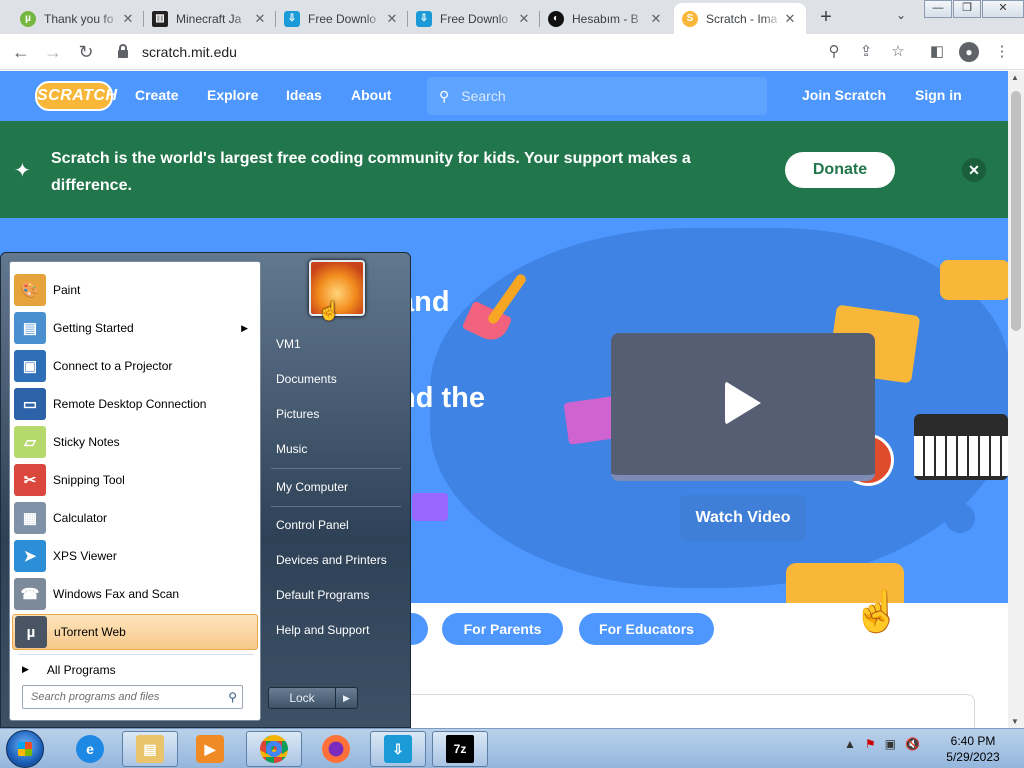 The height and width of the screenshot is (768, 1024). Describe the element at coordinates (135, 556) in the screenshot. I see `program-xps-viewer: ➤ XPS Viewer` at that location.